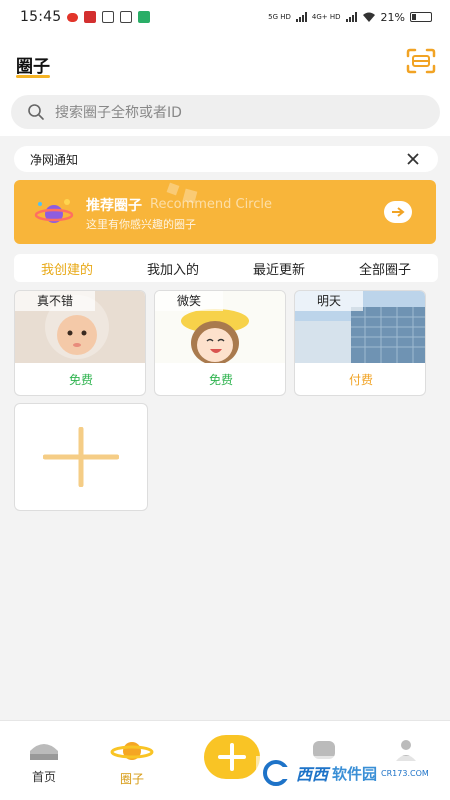  What do you see at coordinates (108, 17) in the screenshot?
I see `app-icon` at bounding box center [108, 17].